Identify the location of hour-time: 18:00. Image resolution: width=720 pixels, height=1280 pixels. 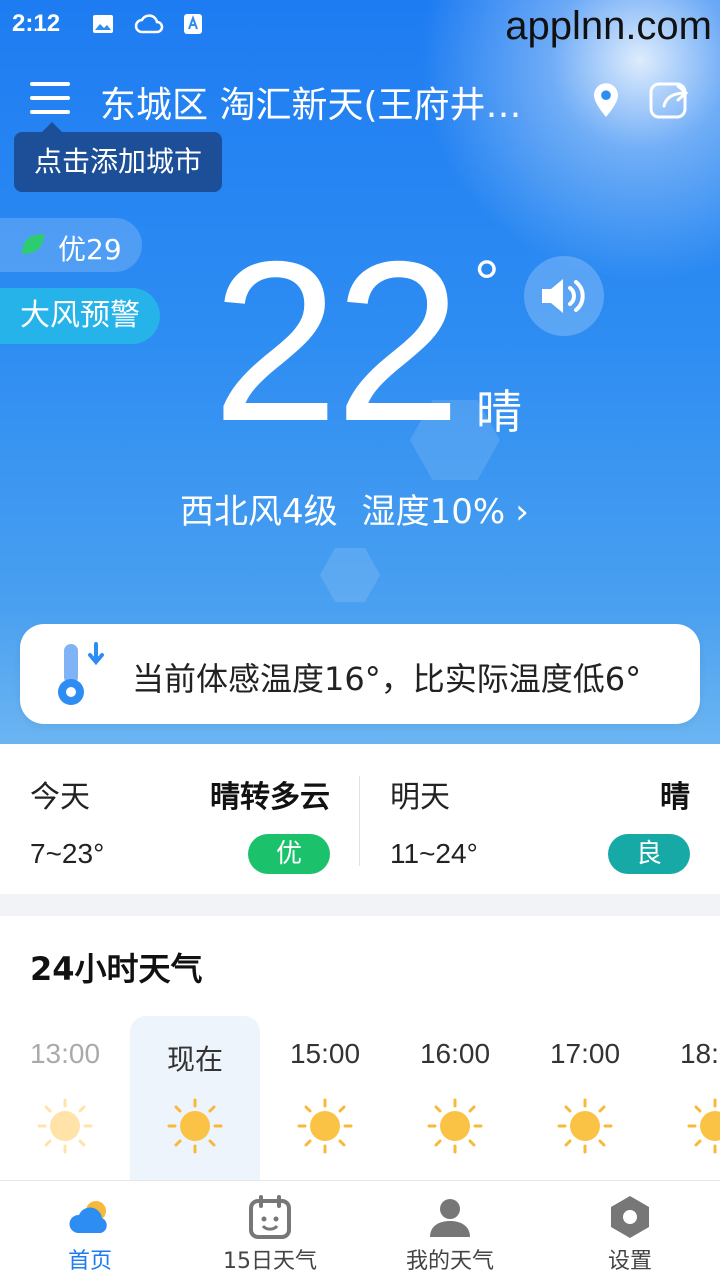
(699, 1053).